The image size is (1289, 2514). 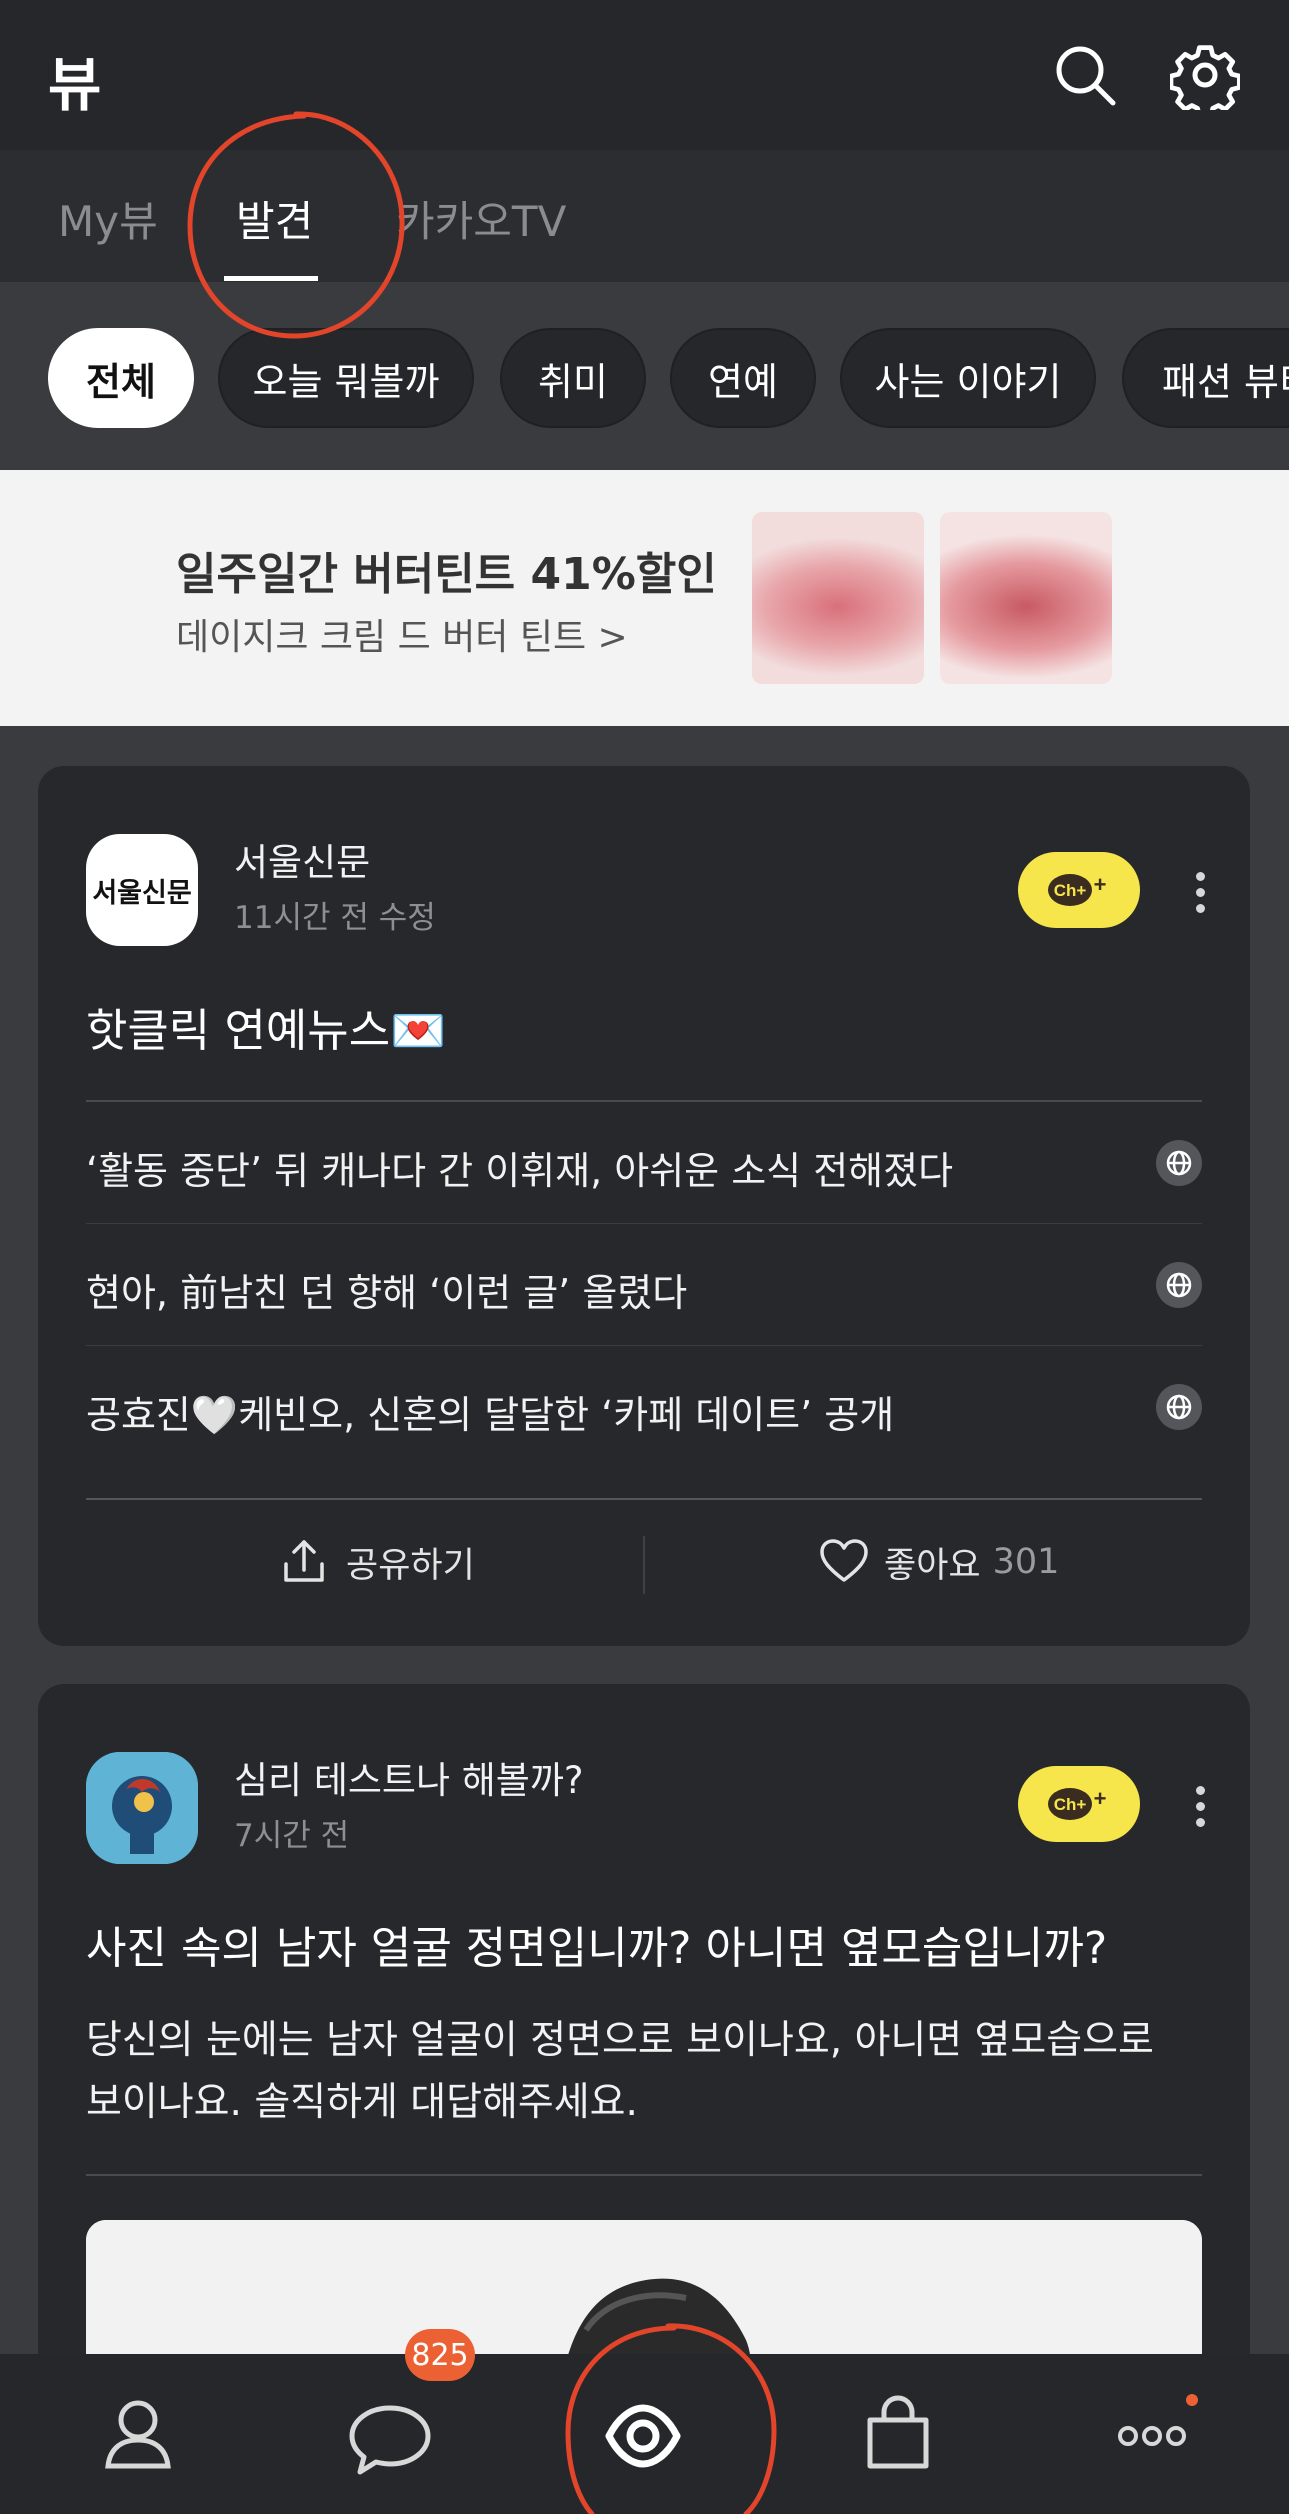 What do you see at coordinates (520, 1171) in the screenshot?
I see `news-title: ‘활동 중단’ 뒤 캐나다 간 이휘재, 아쉬운 소식 전해졌다` at bounding box center [520, 1171].